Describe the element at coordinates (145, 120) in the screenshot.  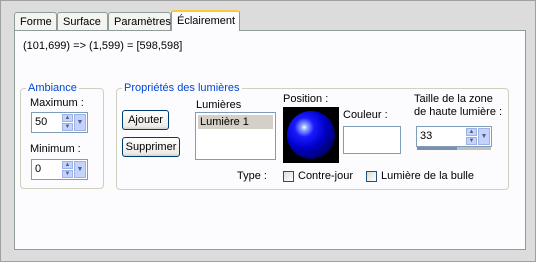
I see `add-light-button: Ajouter` at that location.